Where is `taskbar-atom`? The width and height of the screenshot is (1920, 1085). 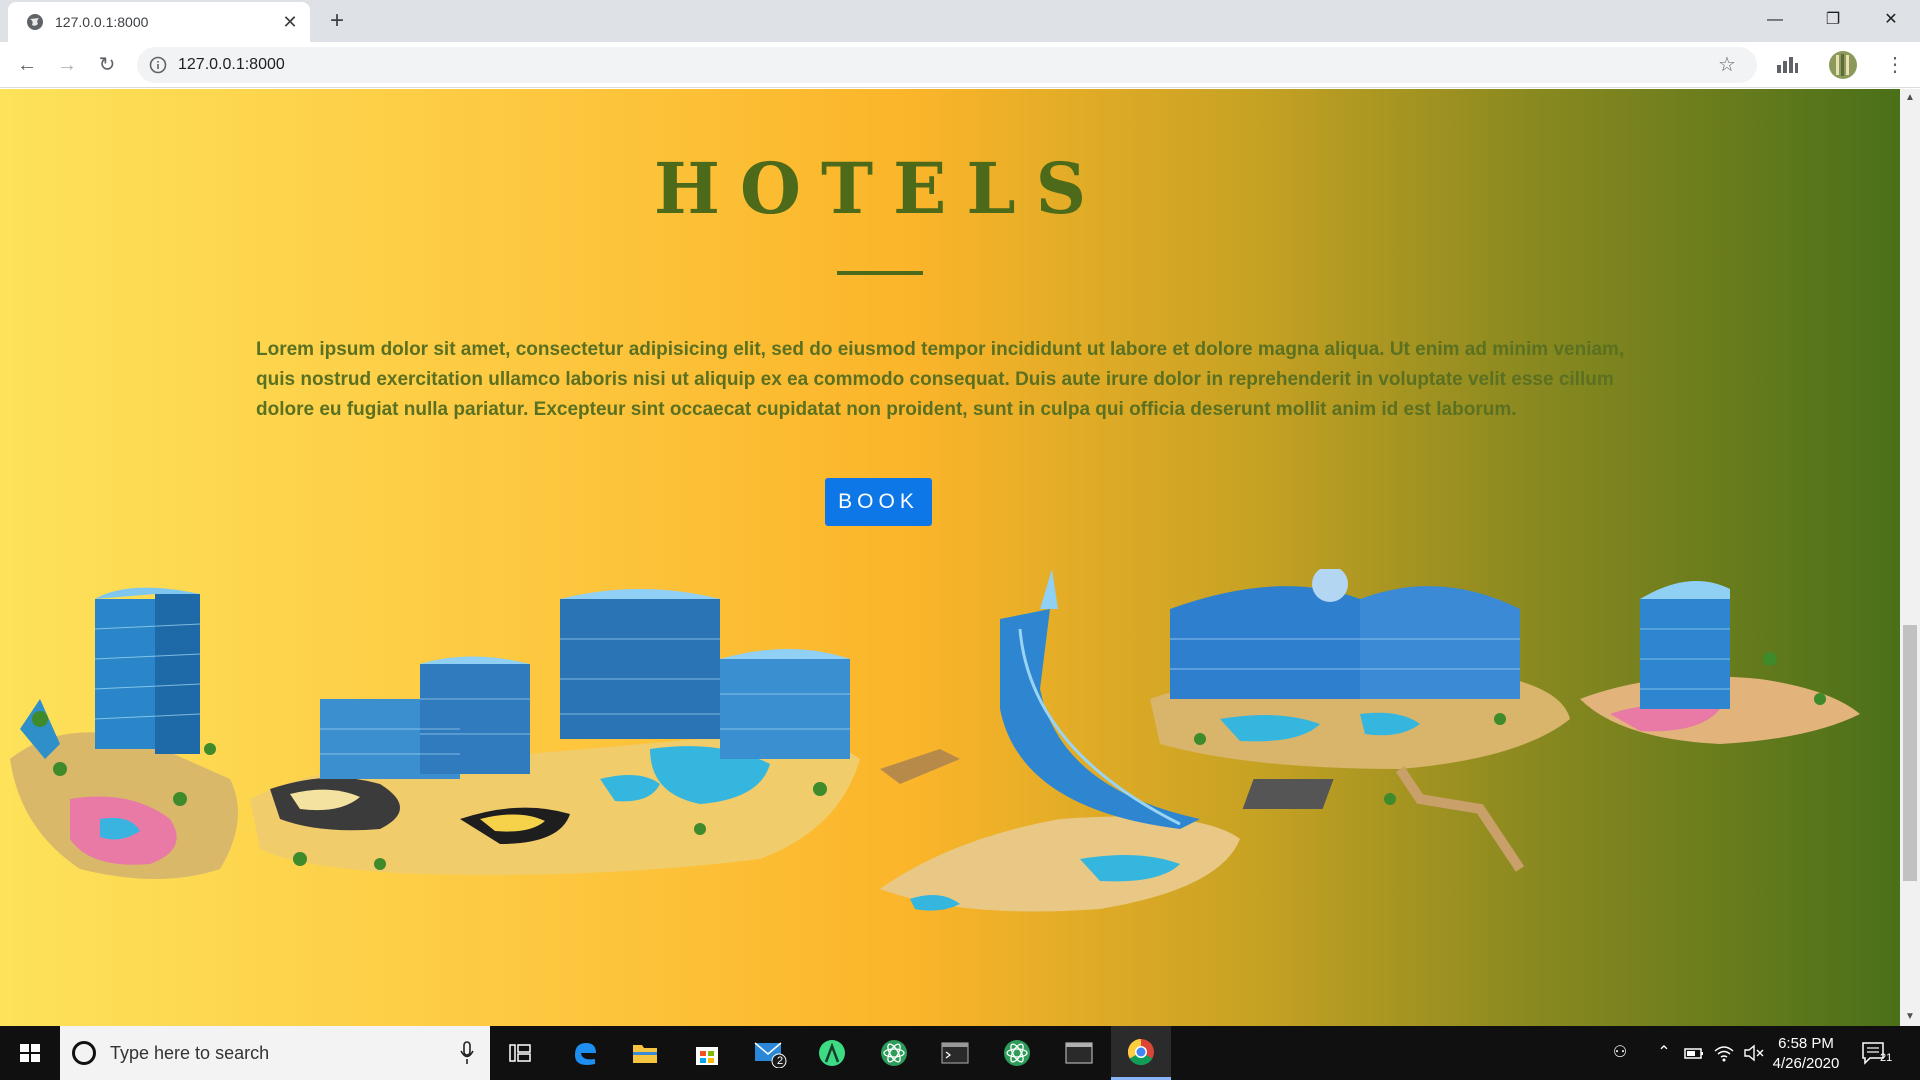 taskbar-atom is located at coordinates (894, 1053).